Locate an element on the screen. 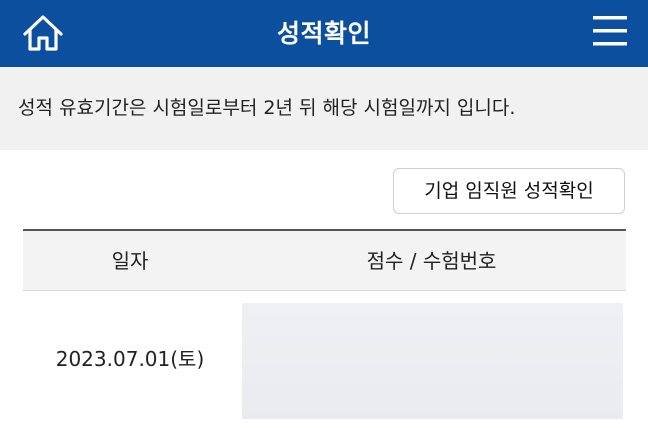 Image resolution: width=648 pixels, height=428 pixels. column-header-score: 점수 / 수험번호 is located at coordinates (431, 261).